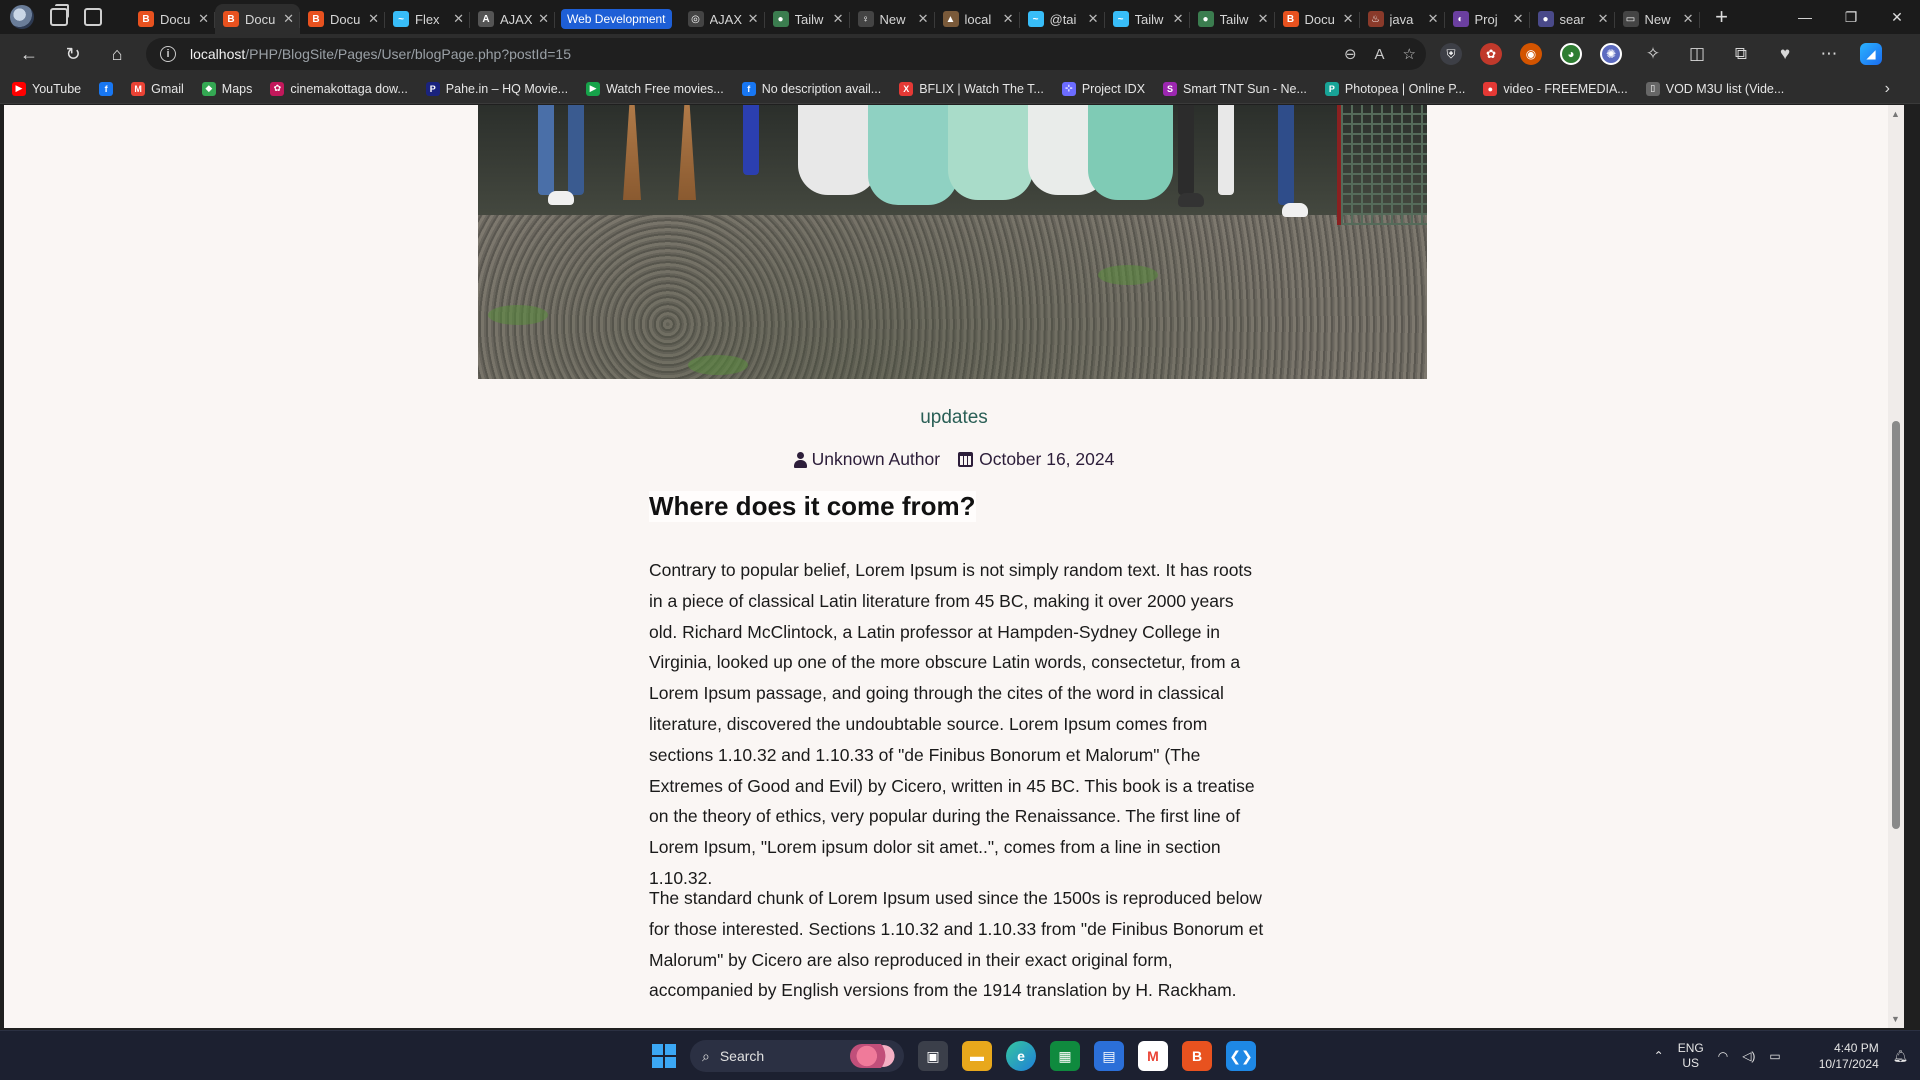  What do you see at coordinates (93, 17) in the screenshot?
I see `tab-actions-icon` at bounding box center [93, 17].